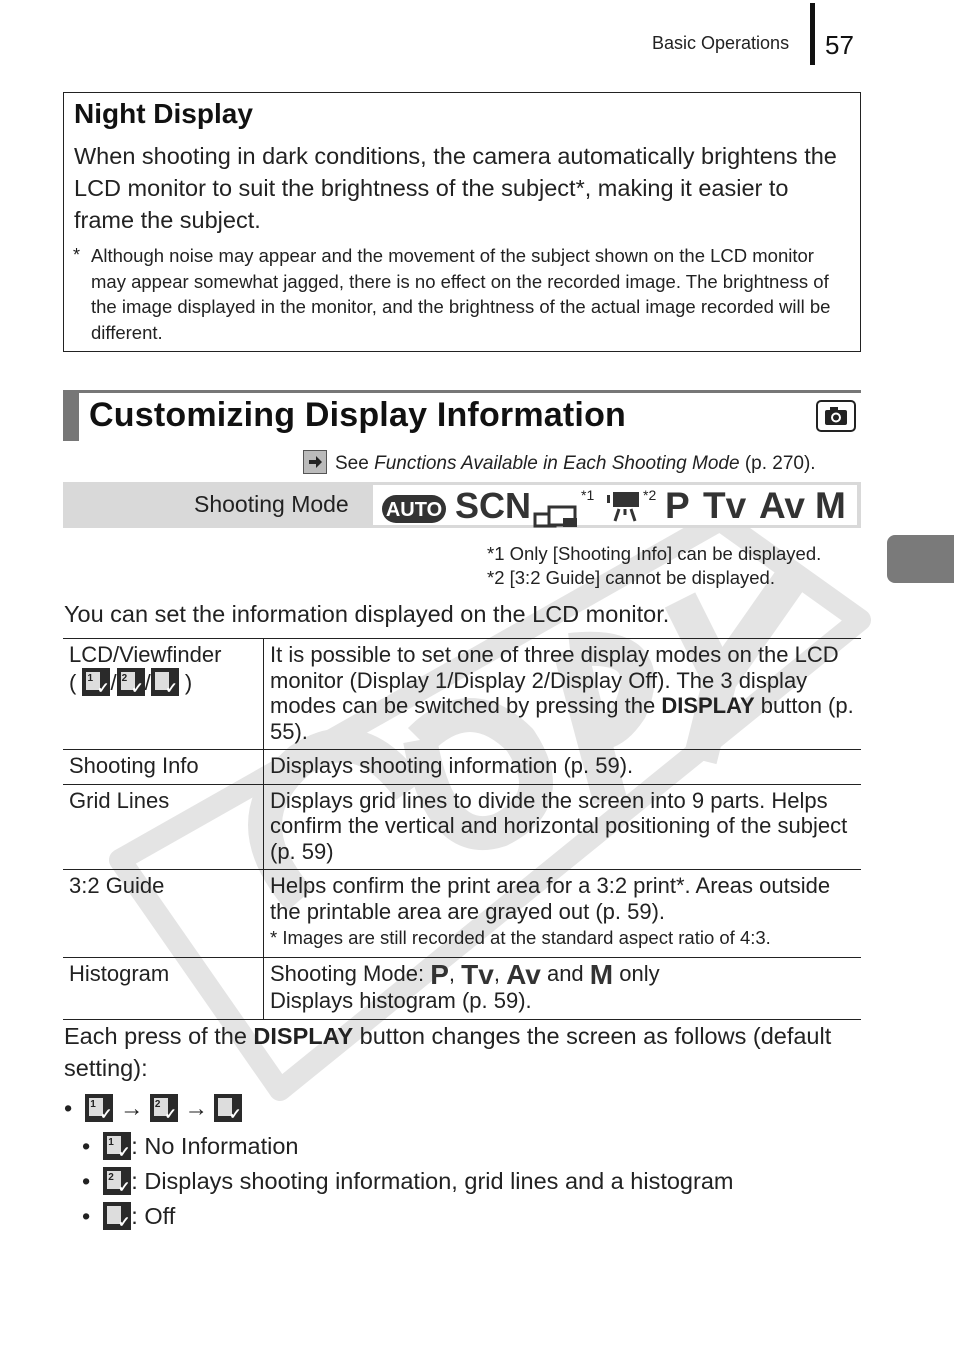  What do you see at coordinates (358, 415) in the screenshot?
I see `section-title: Customizing Display Information` at bounding box center [358, 415].